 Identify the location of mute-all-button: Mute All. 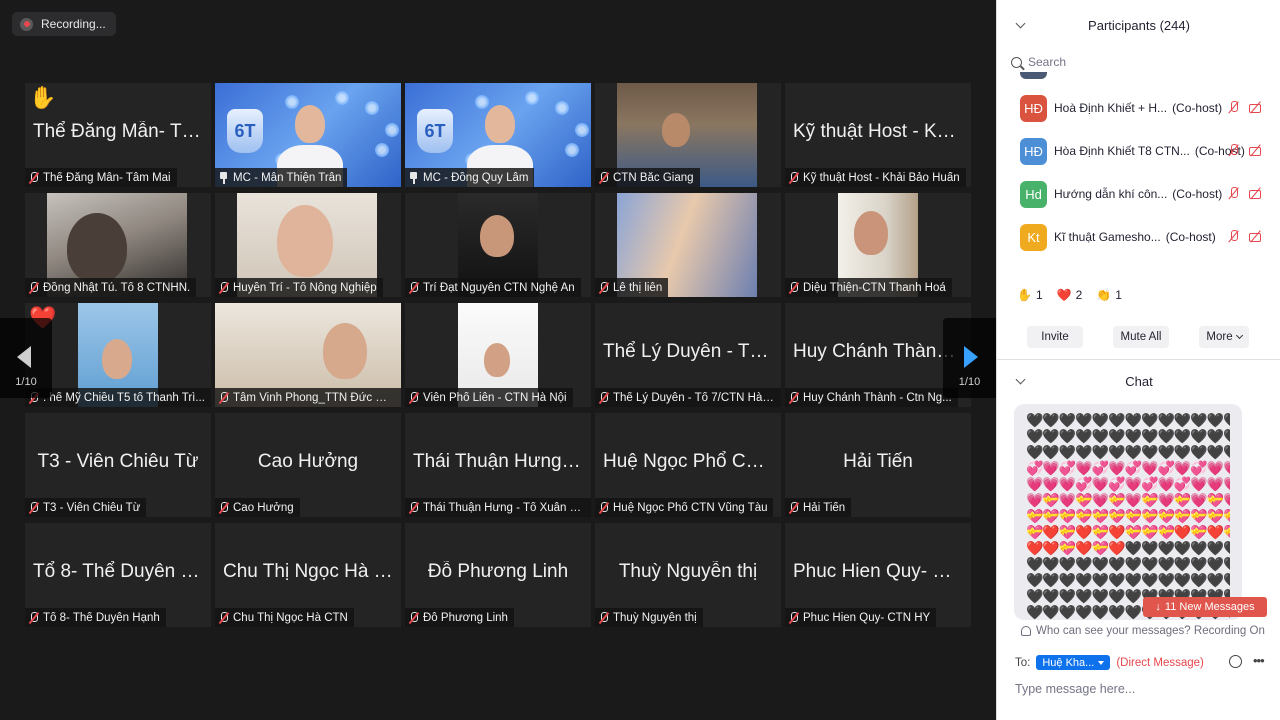
(1141, 337).